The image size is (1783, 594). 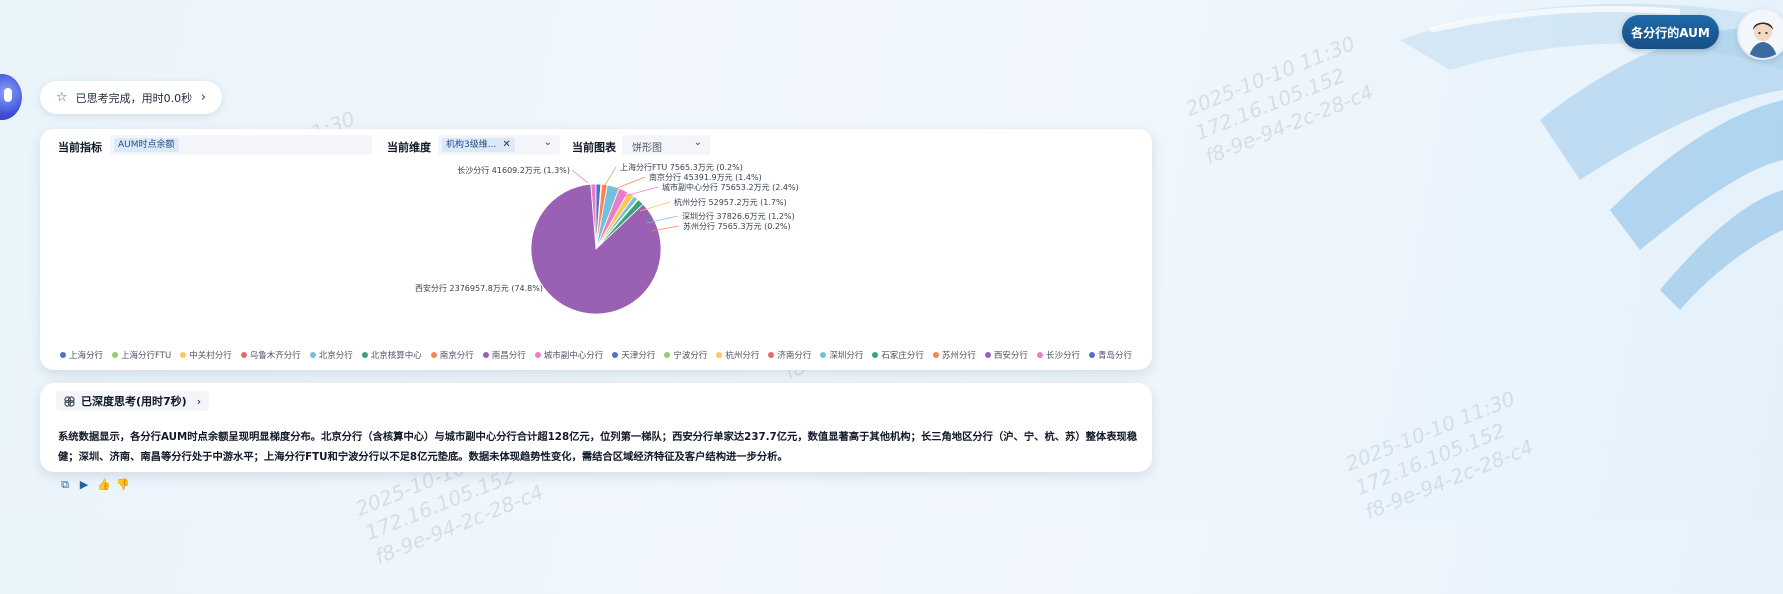 I want to click on legend-label: 天津分行, so click(x=638, y=356).